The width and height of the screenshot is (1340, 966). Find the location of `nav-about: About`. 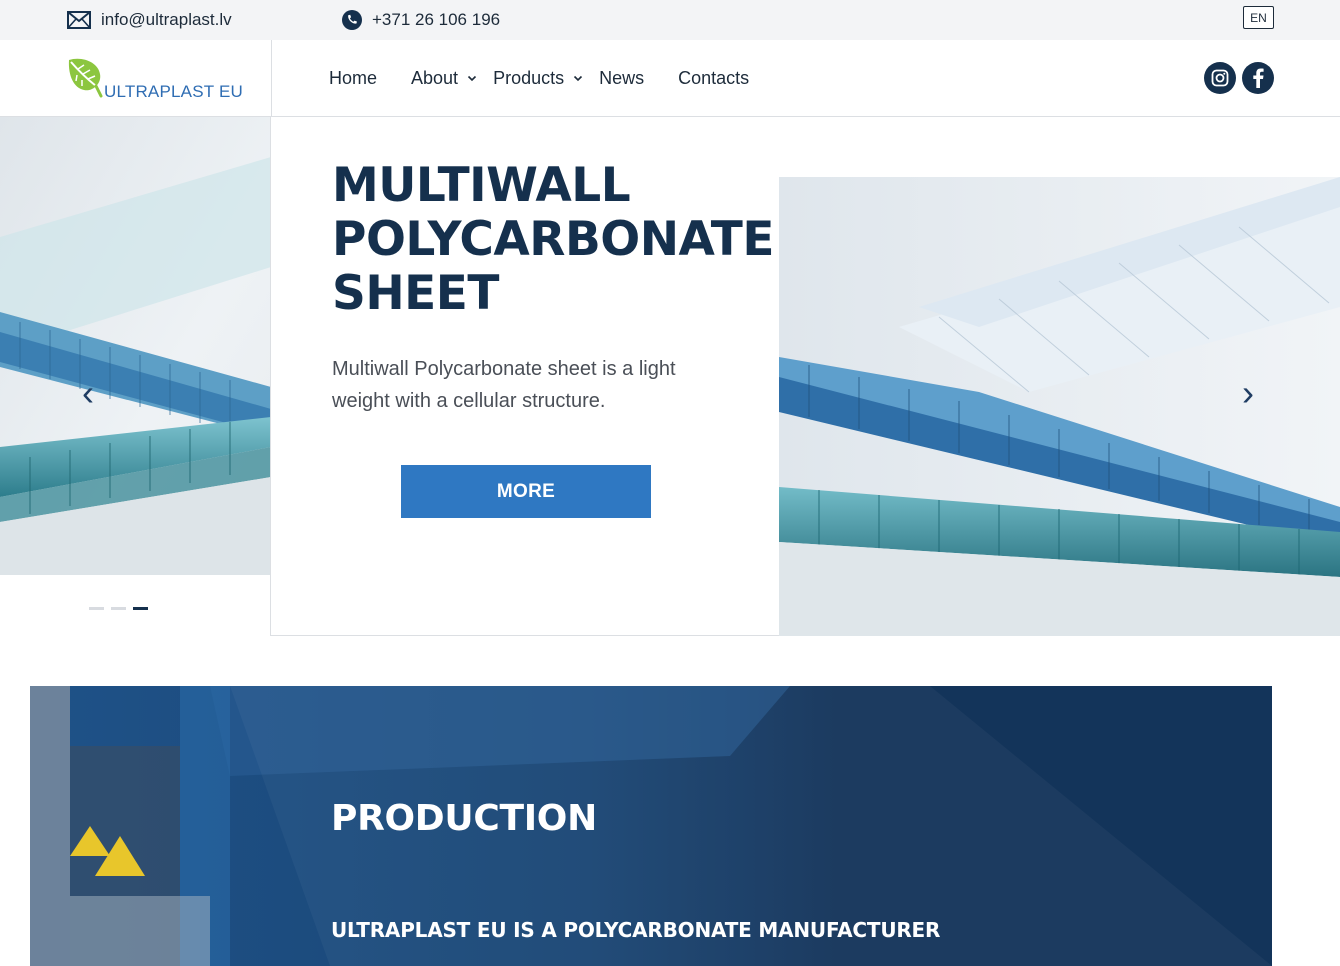

nav-about: About is located at coordinates (444, 78).